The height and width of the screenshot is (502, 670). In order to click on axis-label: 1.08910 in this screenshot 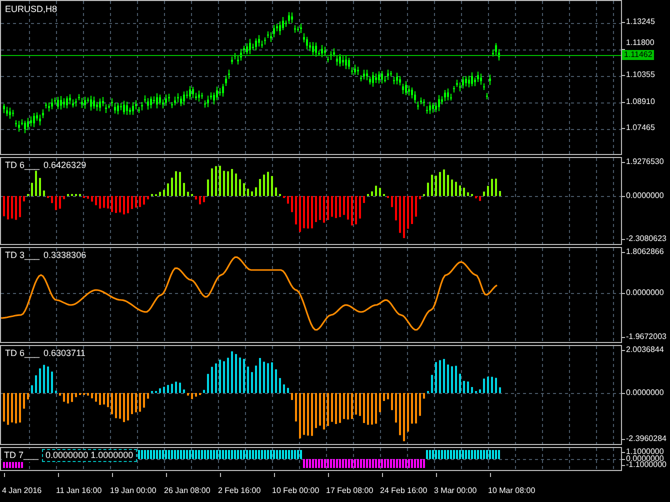, I will do `click(640, 101)`.